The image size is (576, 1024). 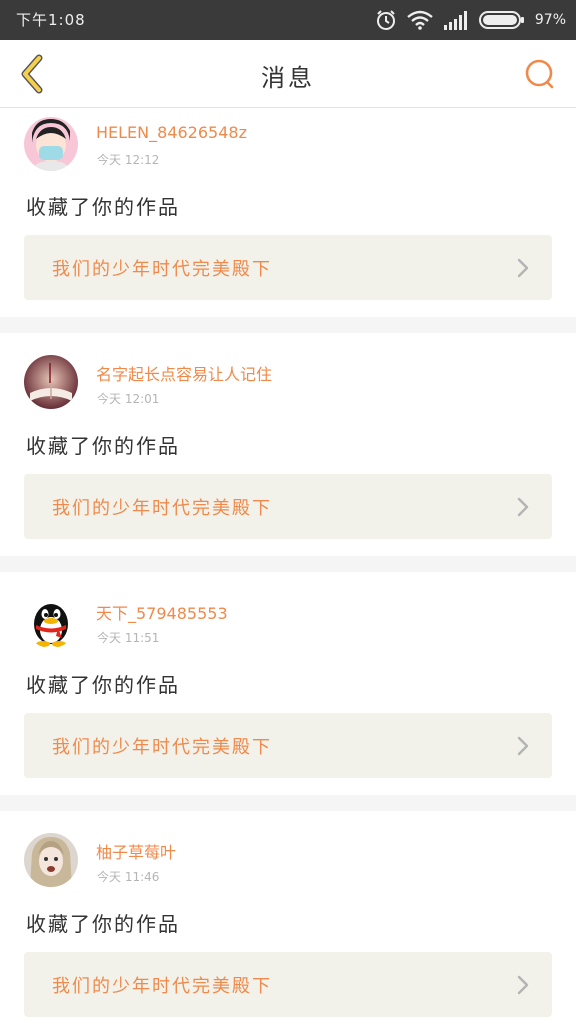 I want to click on timestamp: 今天 11:51, so click(x=128, y=638).